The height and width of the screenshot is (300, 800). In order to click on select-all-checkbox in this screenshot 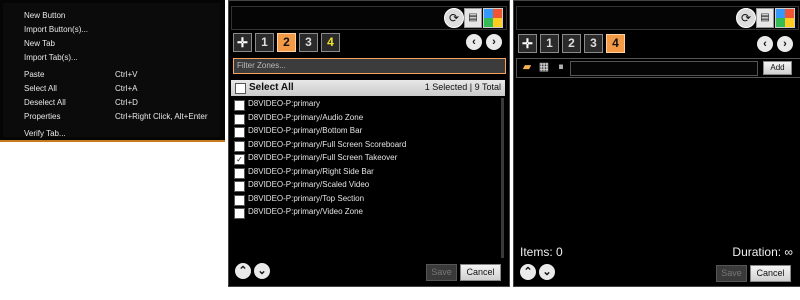, I will do `click(240, 88)`.